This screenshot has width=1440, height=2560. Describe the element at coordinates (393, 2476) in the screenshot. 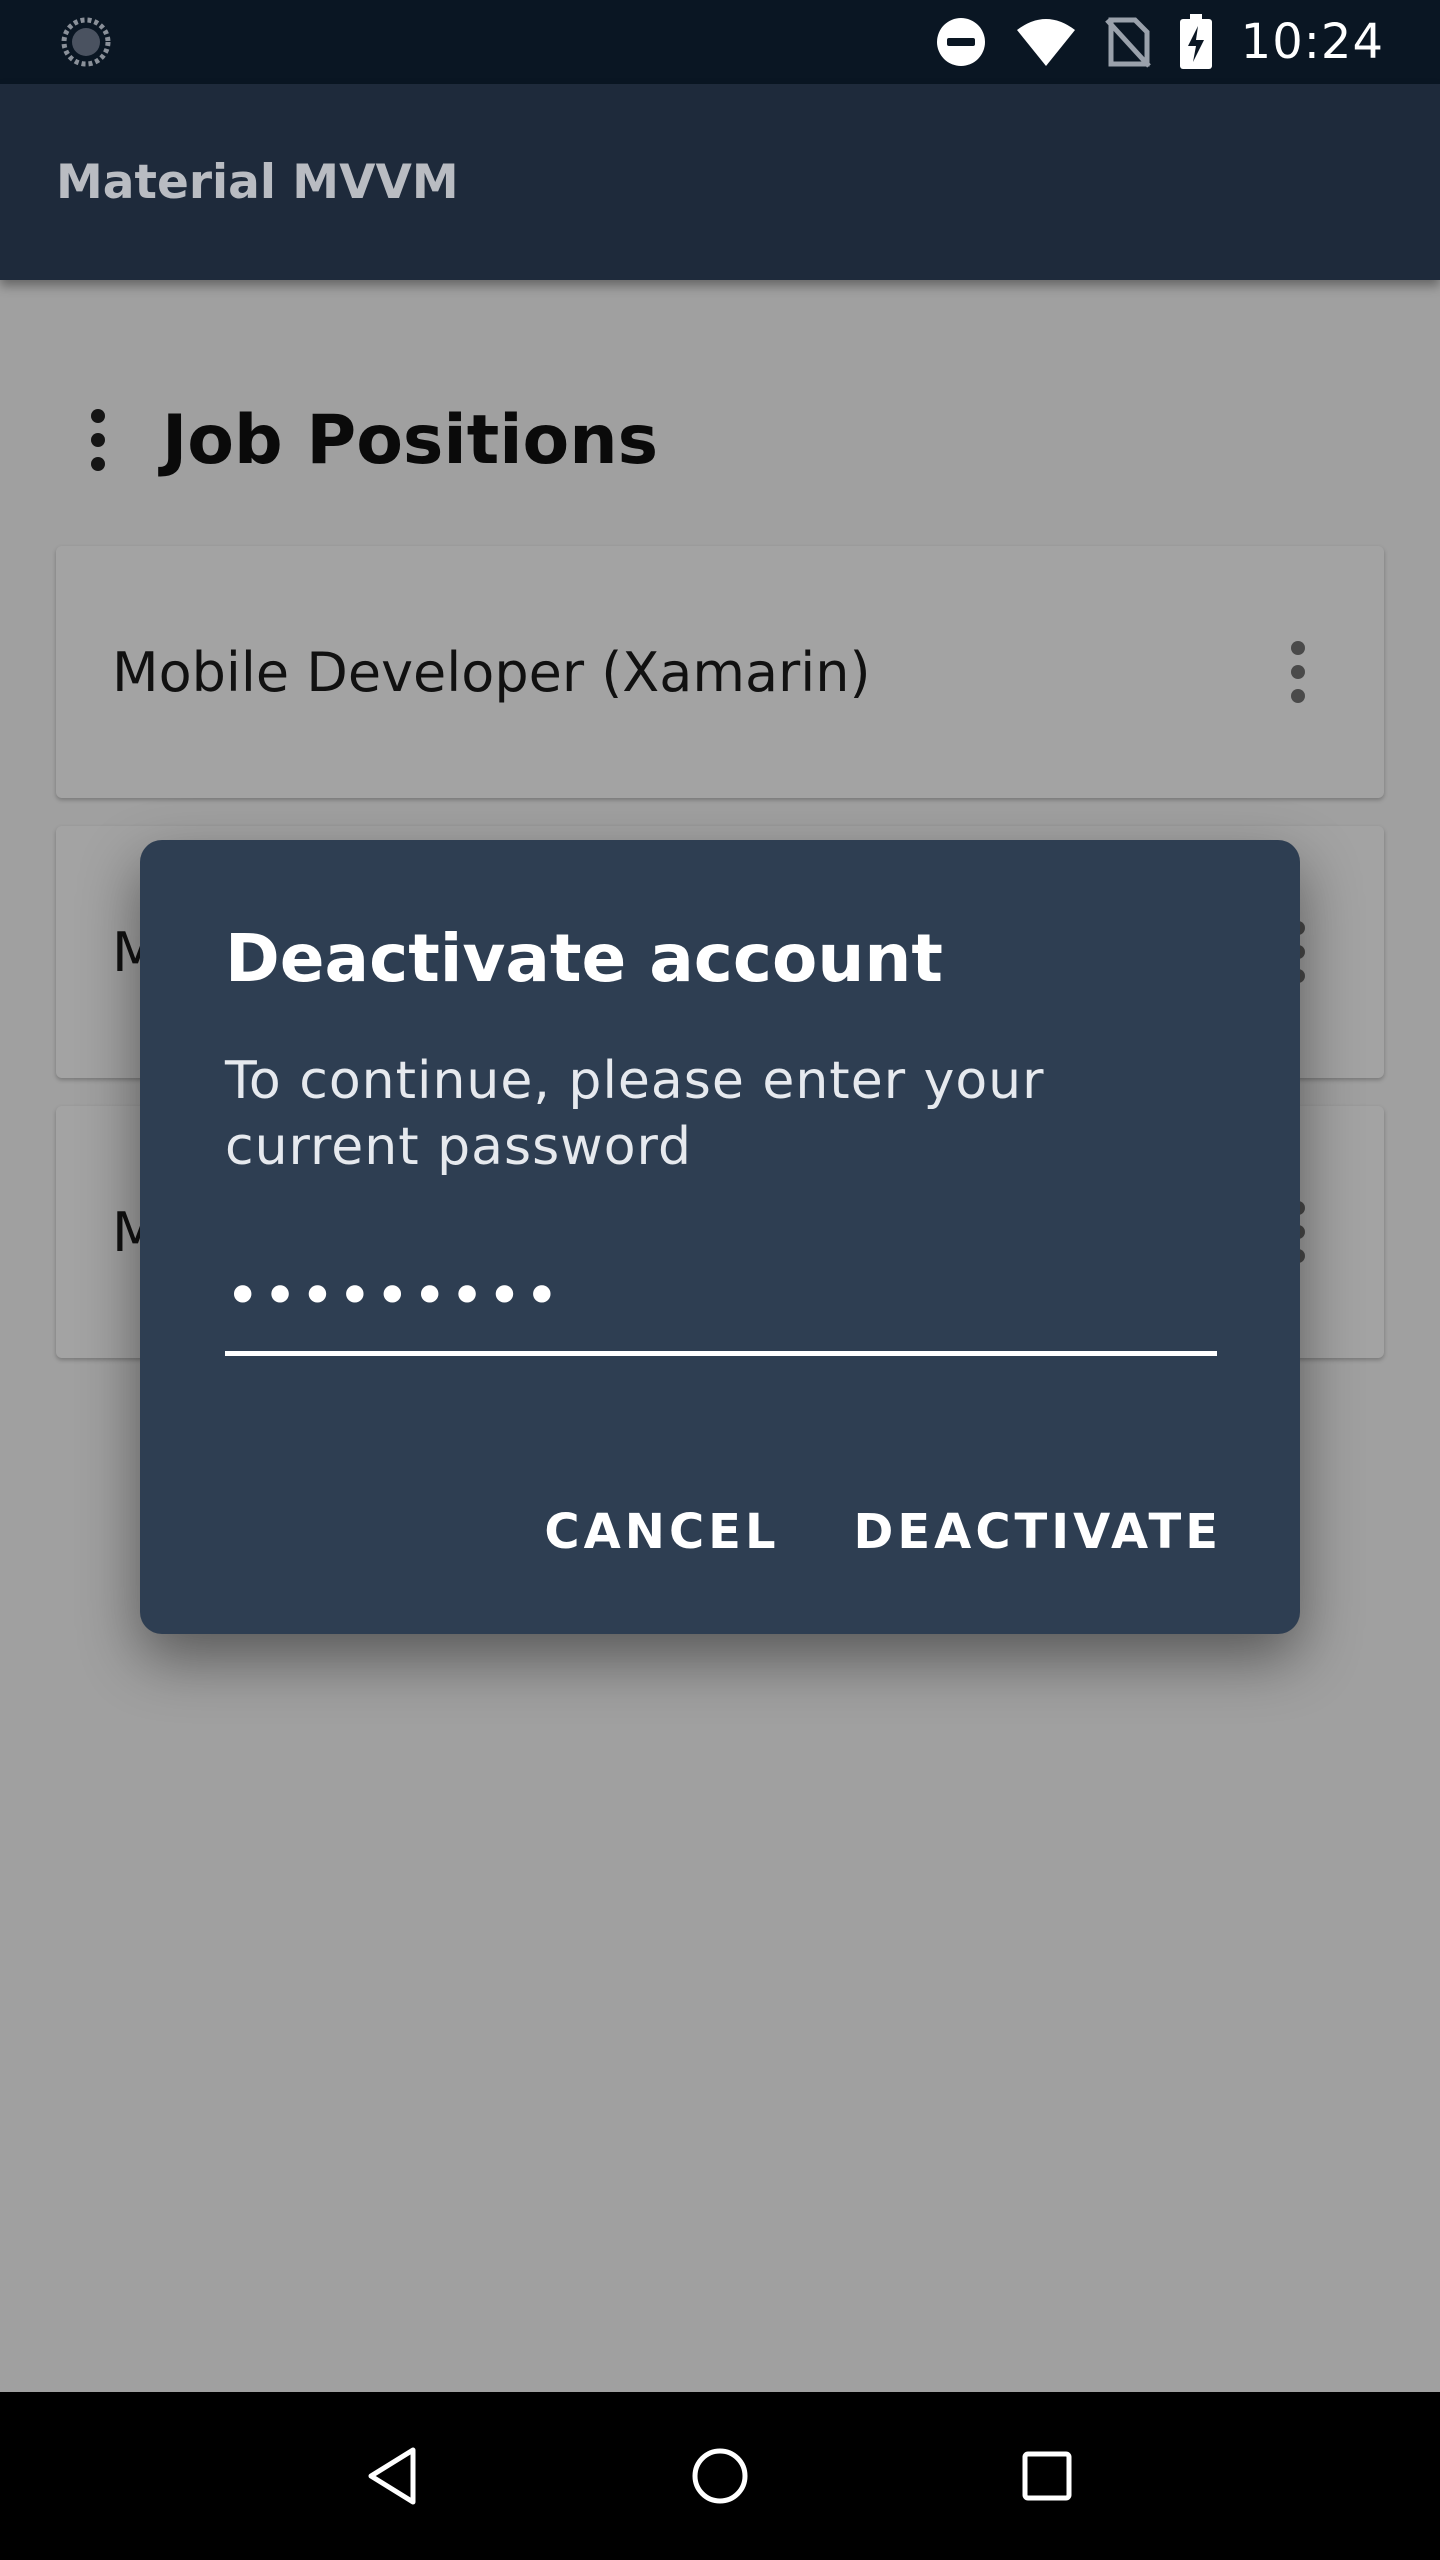

I see `back-icon` at that location.